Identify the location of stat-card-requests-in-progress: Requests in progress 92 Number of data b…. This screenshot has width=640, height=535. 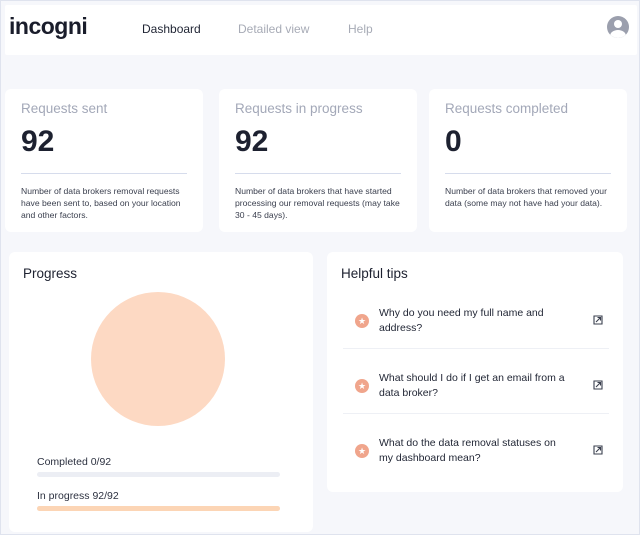
(318, 160).